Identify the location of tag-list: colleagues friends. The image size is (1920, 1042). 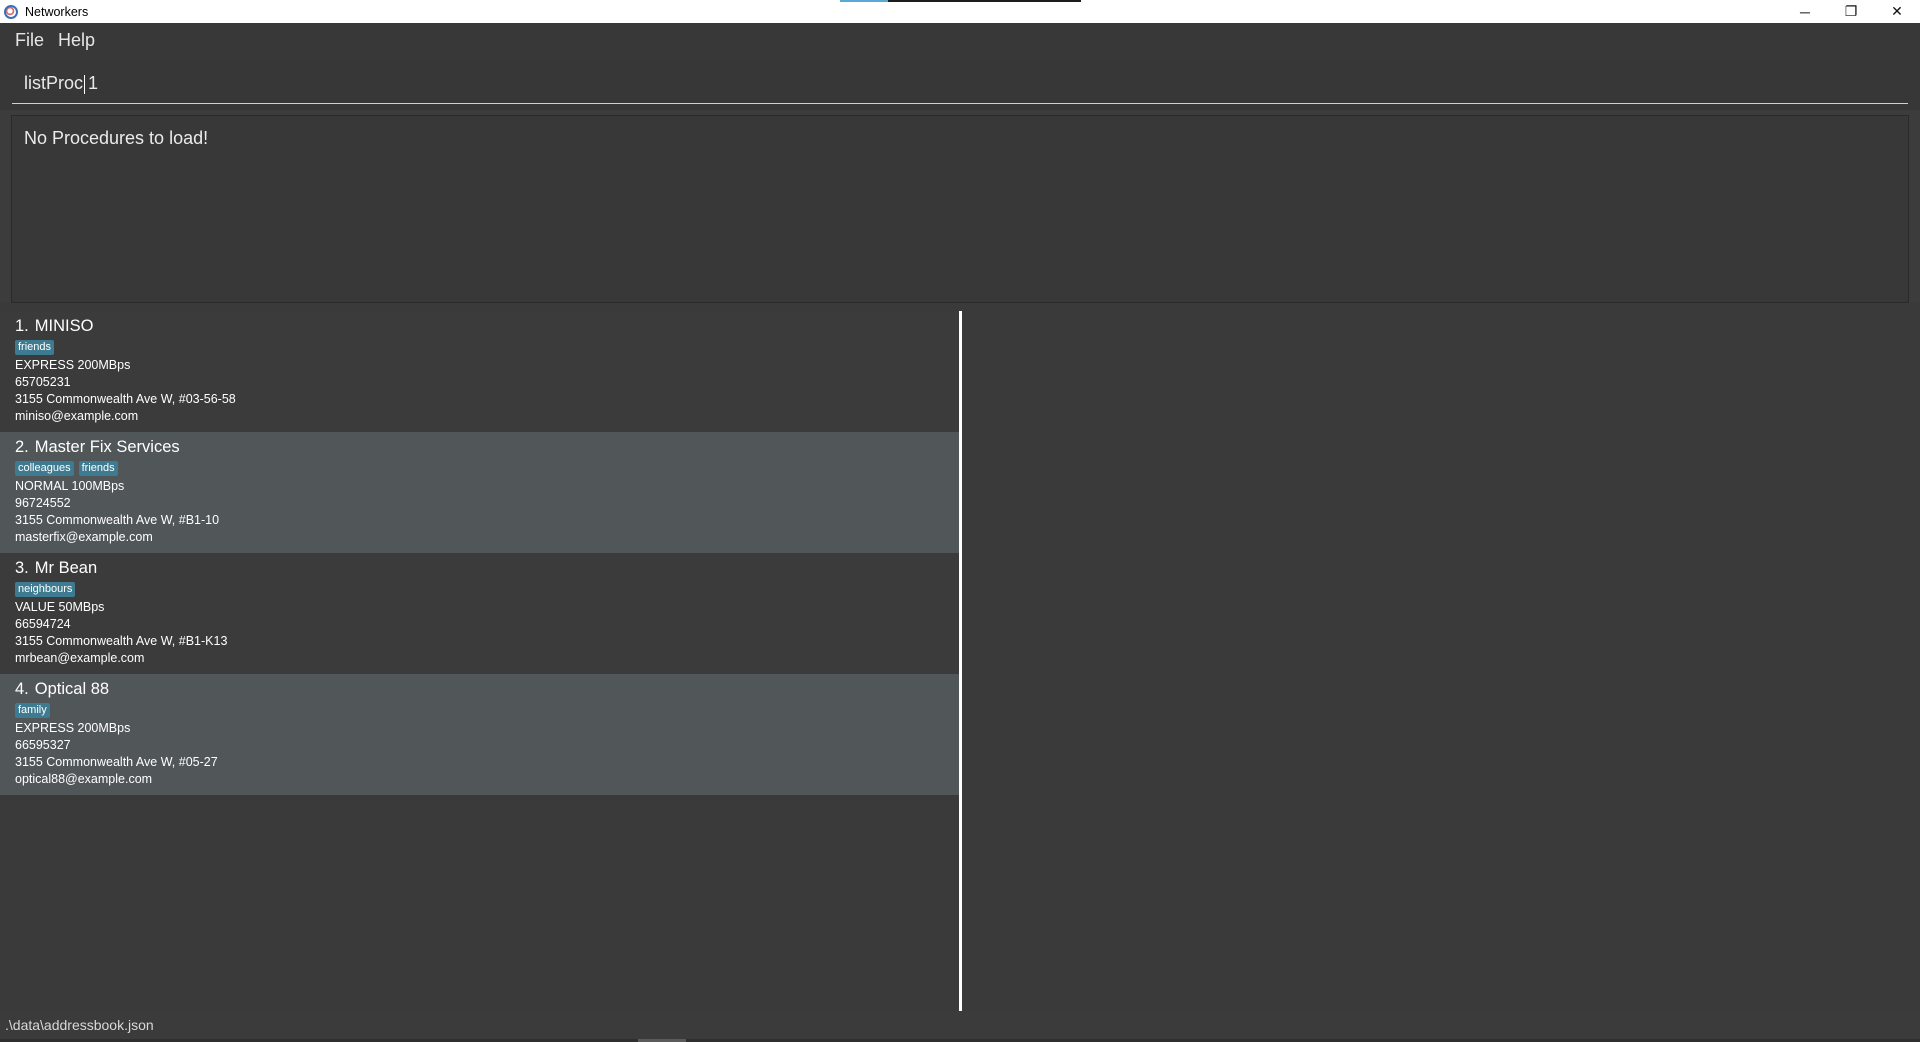
(479, 469).